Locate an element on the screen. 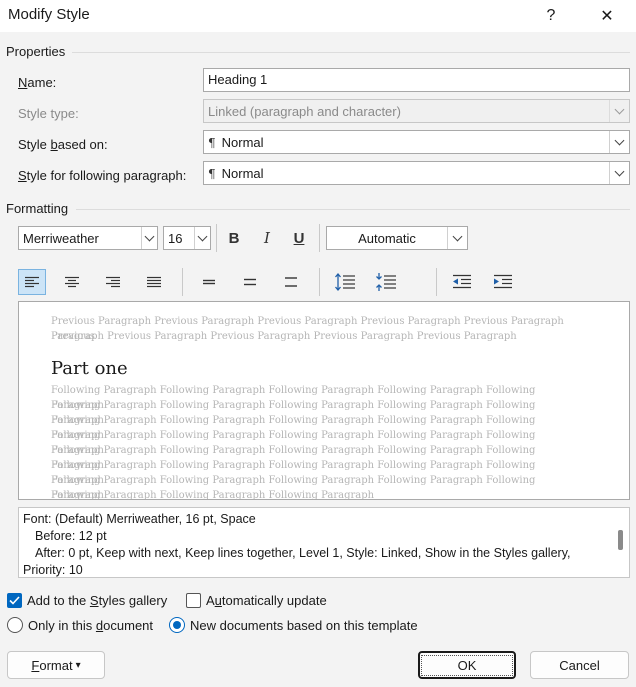 The image size is (636, 687). help-icon: ? is located at coordinates (551, 15).